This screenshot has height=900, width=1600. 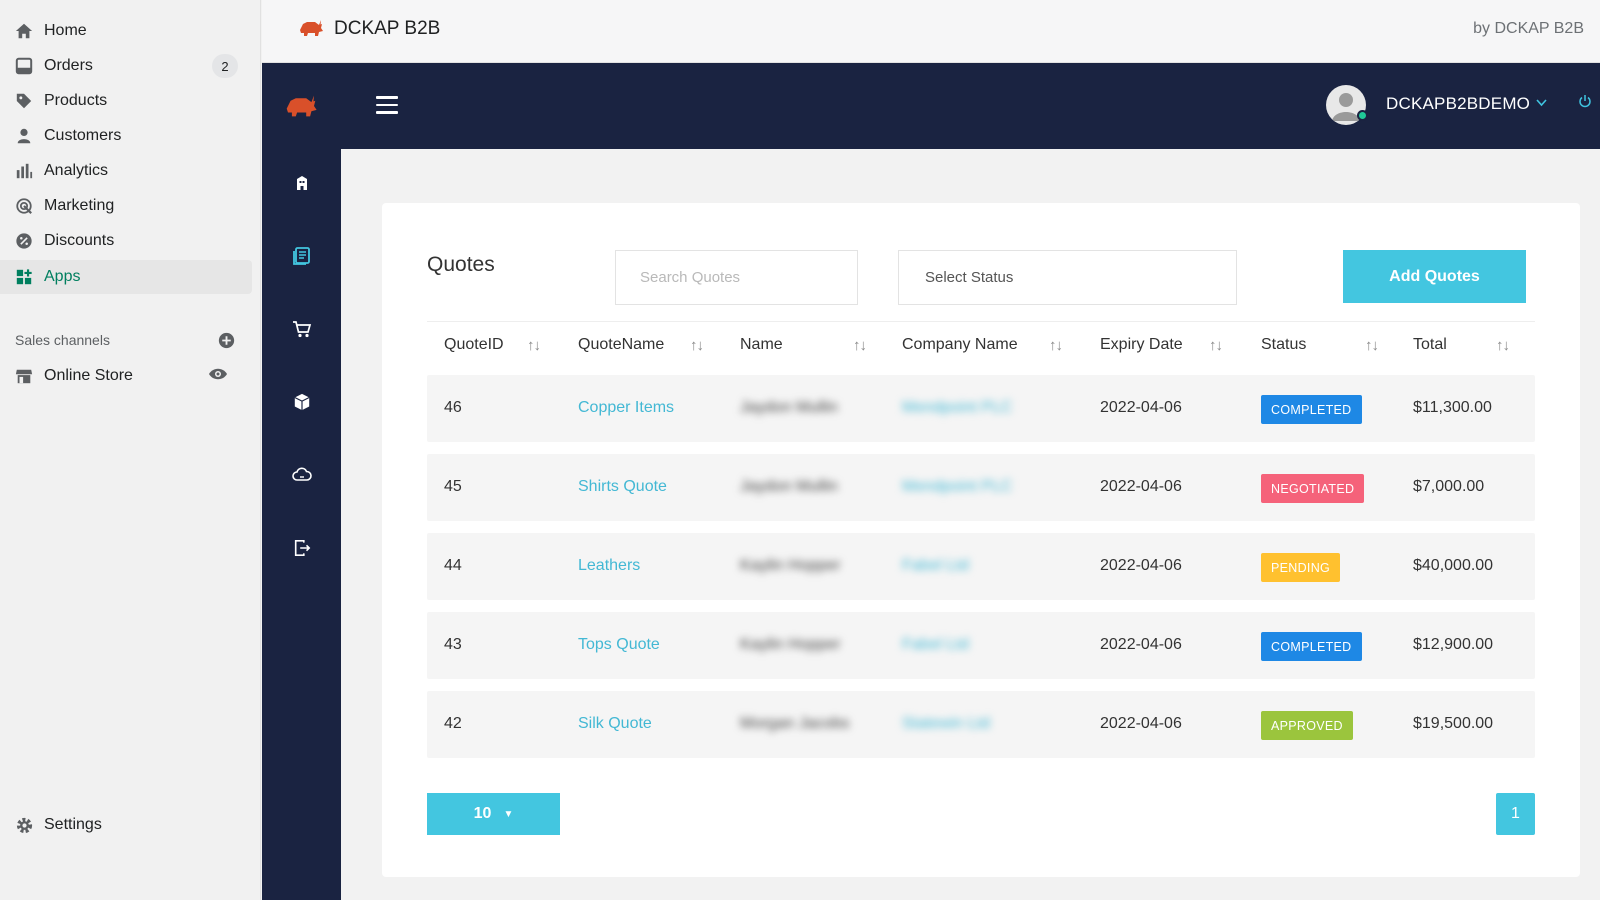 I want to click on sidebar-item-home: Home, so click(x=126, y=31).